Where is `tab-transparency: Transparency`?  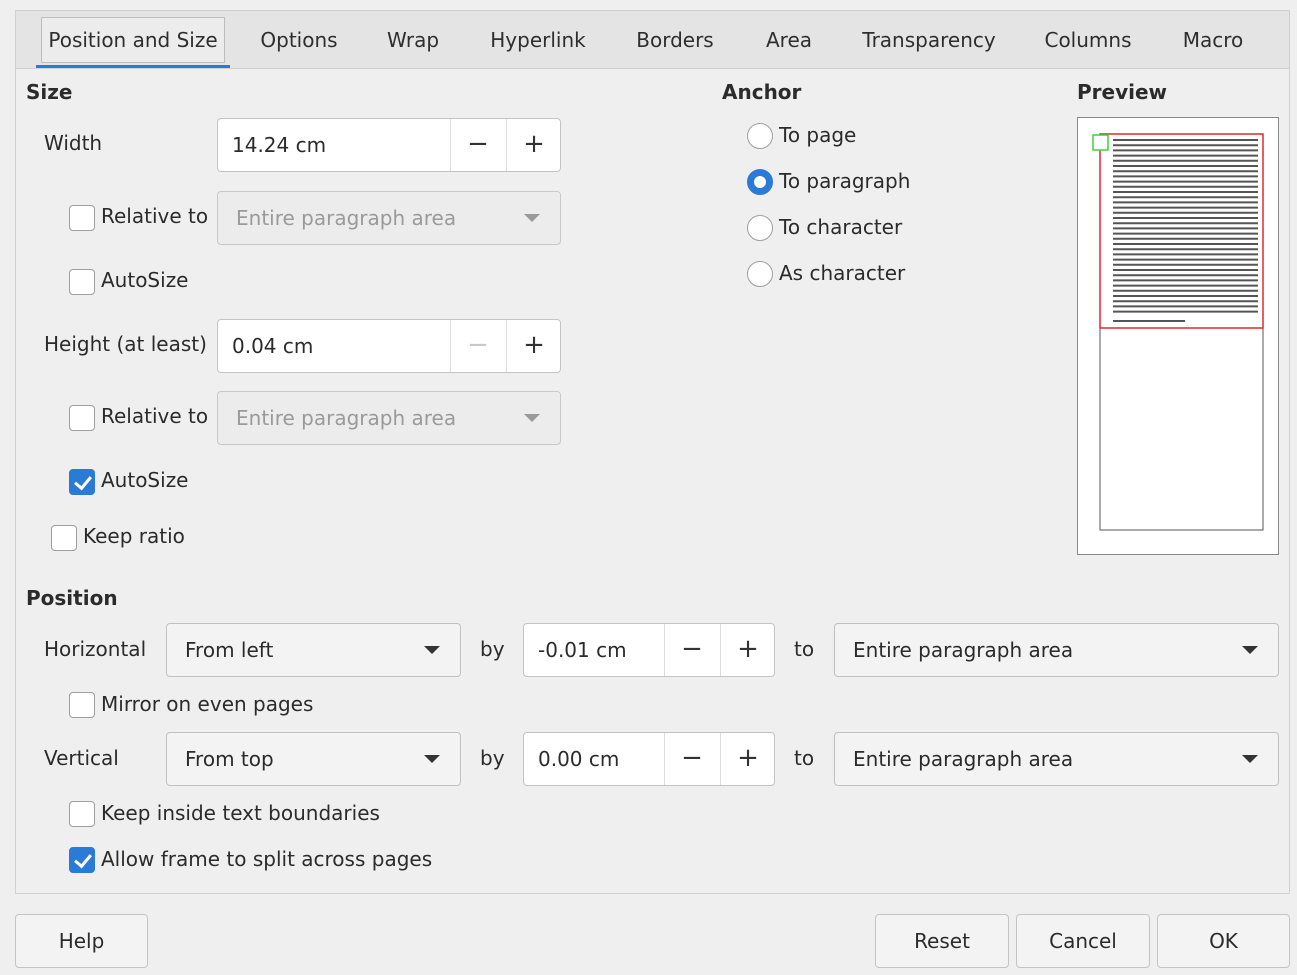 tab-transparency: Transparency is located at coordinates (929, 40).